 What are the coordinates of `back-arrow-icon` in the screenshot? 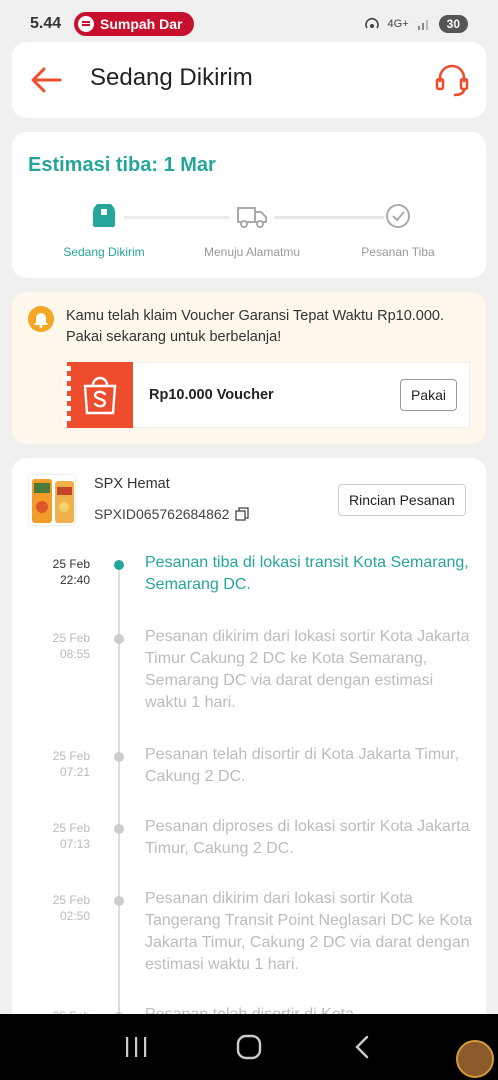 It's located at (46, 80).